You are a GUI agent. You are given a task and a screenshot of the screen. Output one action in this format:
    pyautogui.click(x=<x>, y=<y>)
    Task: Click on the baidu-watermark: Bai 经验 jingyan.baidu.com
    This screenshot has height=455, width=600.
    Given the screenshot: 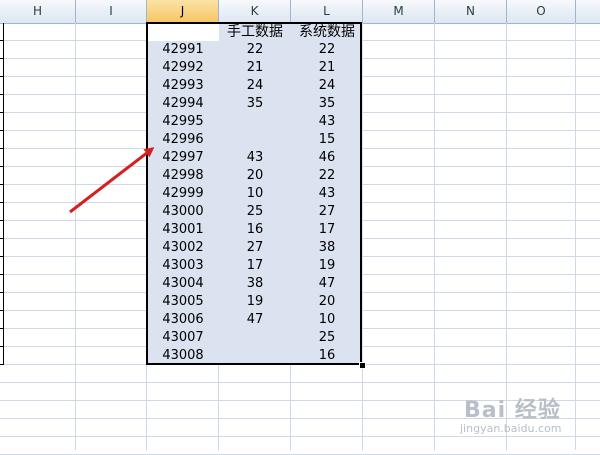 What is the action you would take?
    pyautogui.click(x=523, y=419)
    